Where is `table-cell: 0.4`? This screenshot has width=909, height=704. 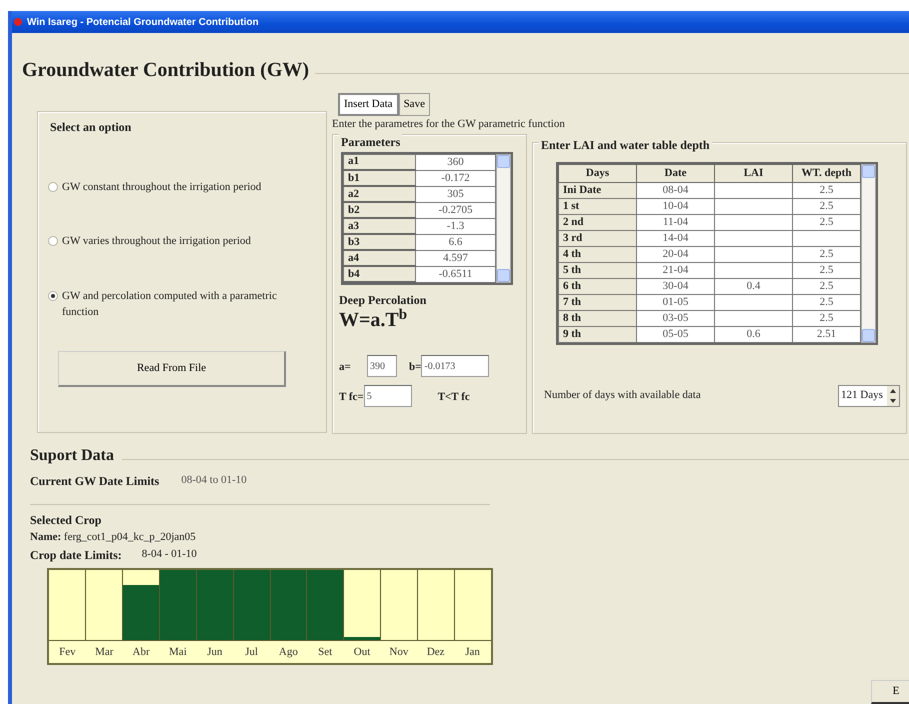 table-cell: 0.4 is located at coordinates (753, 286).